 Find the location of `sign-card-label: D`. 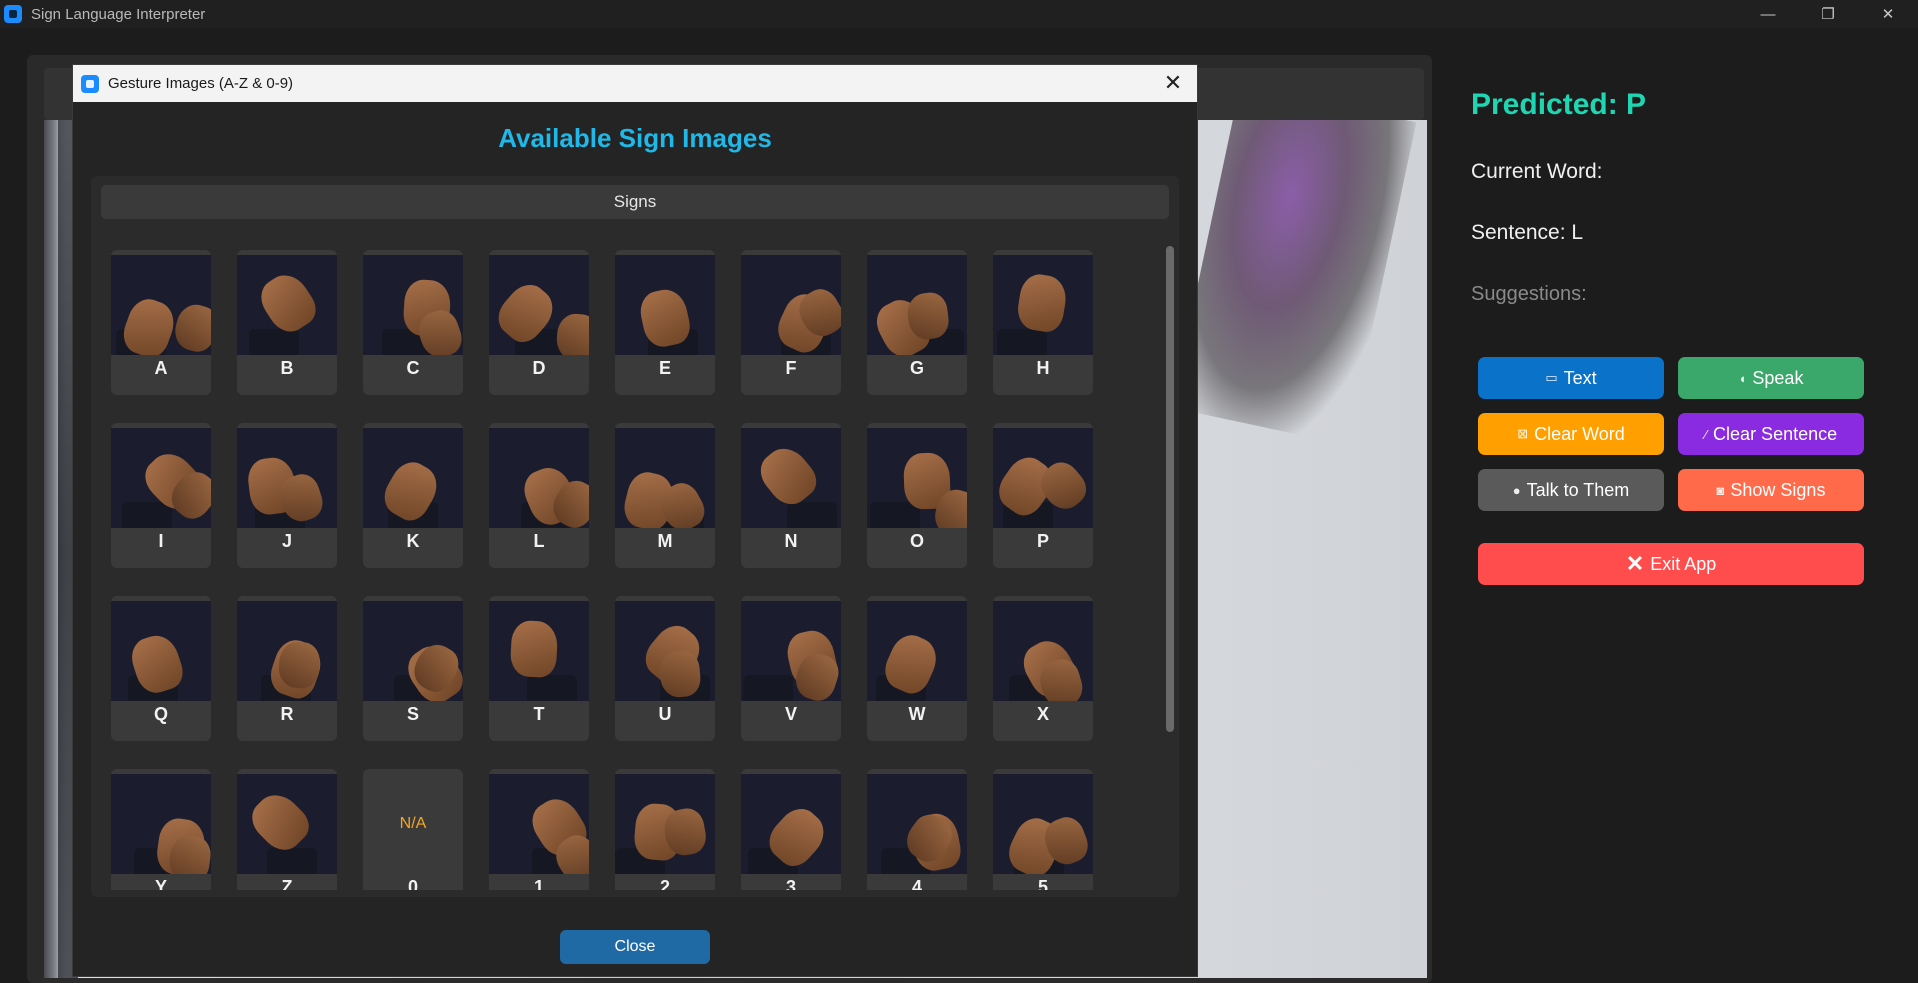

sign-card-label: D is located at coordinates (539, 368).